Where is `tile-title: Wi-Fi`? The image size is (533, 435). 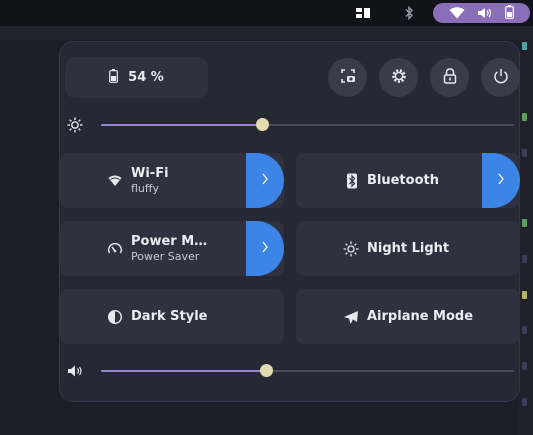 tile-title: Wi-Fi is located at coordinates (150, 173).